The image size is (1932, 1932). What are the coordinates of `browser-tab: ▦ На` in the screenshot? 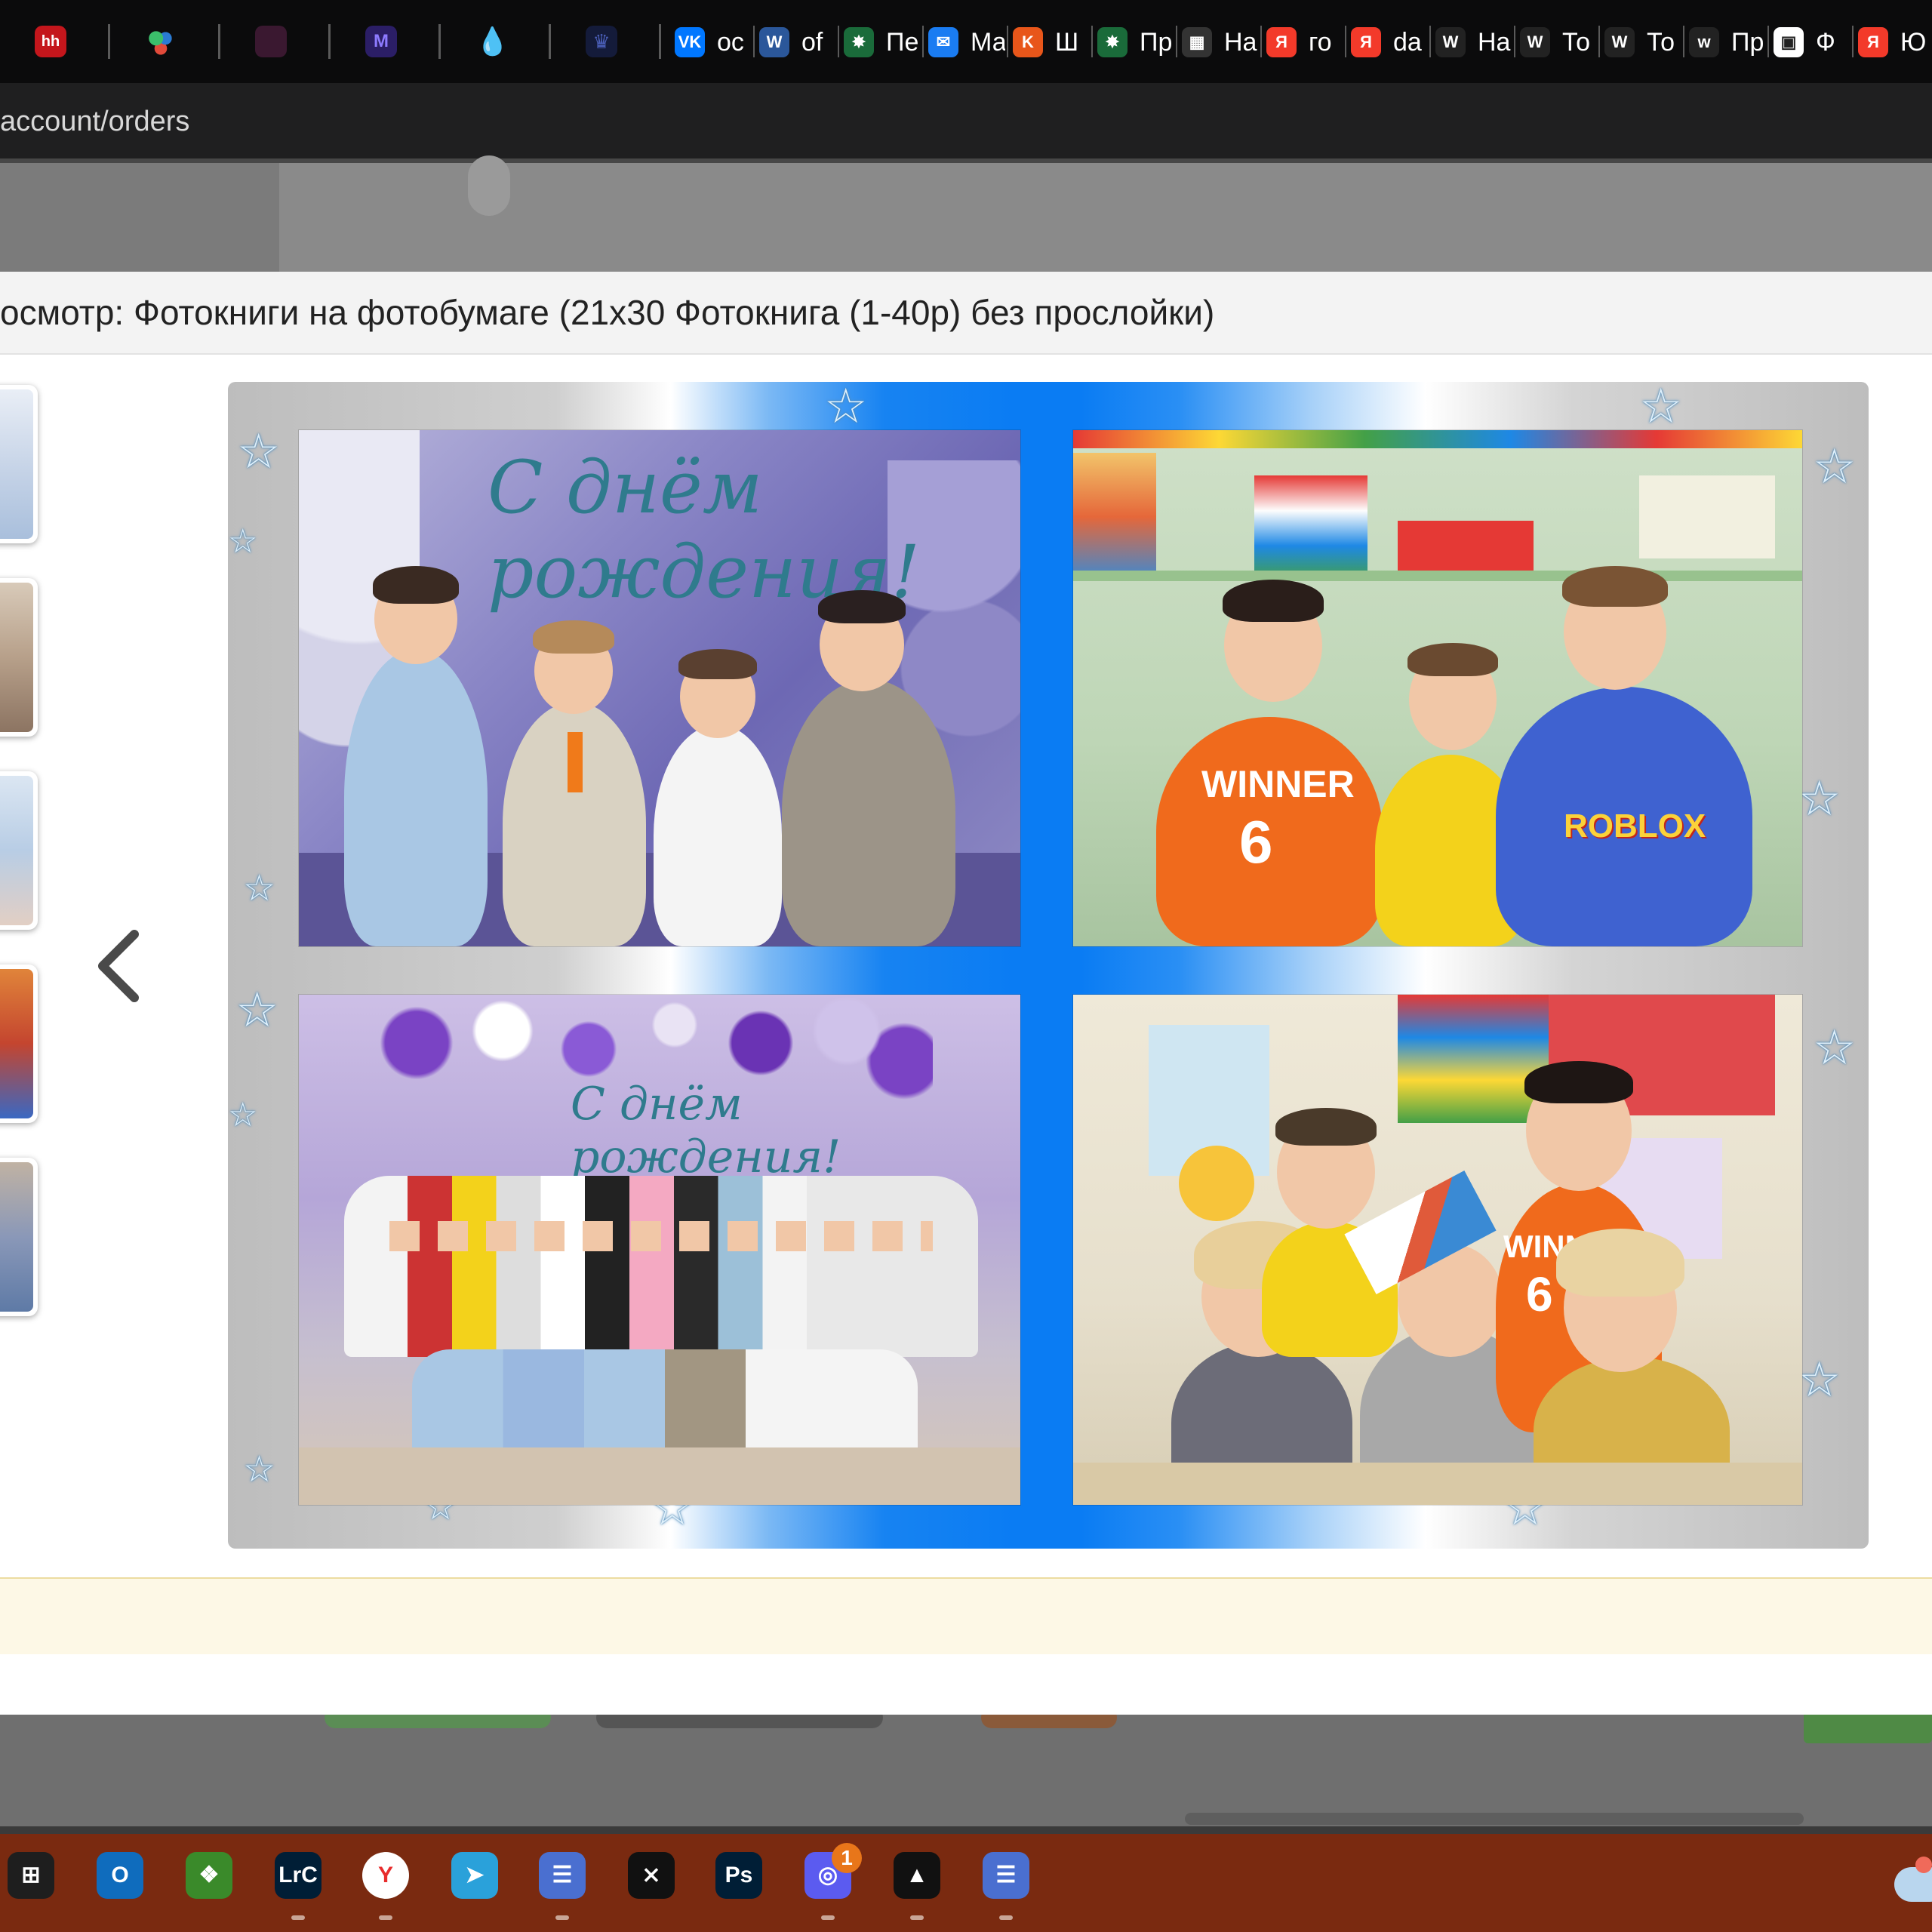 It's located at (1219, 41).